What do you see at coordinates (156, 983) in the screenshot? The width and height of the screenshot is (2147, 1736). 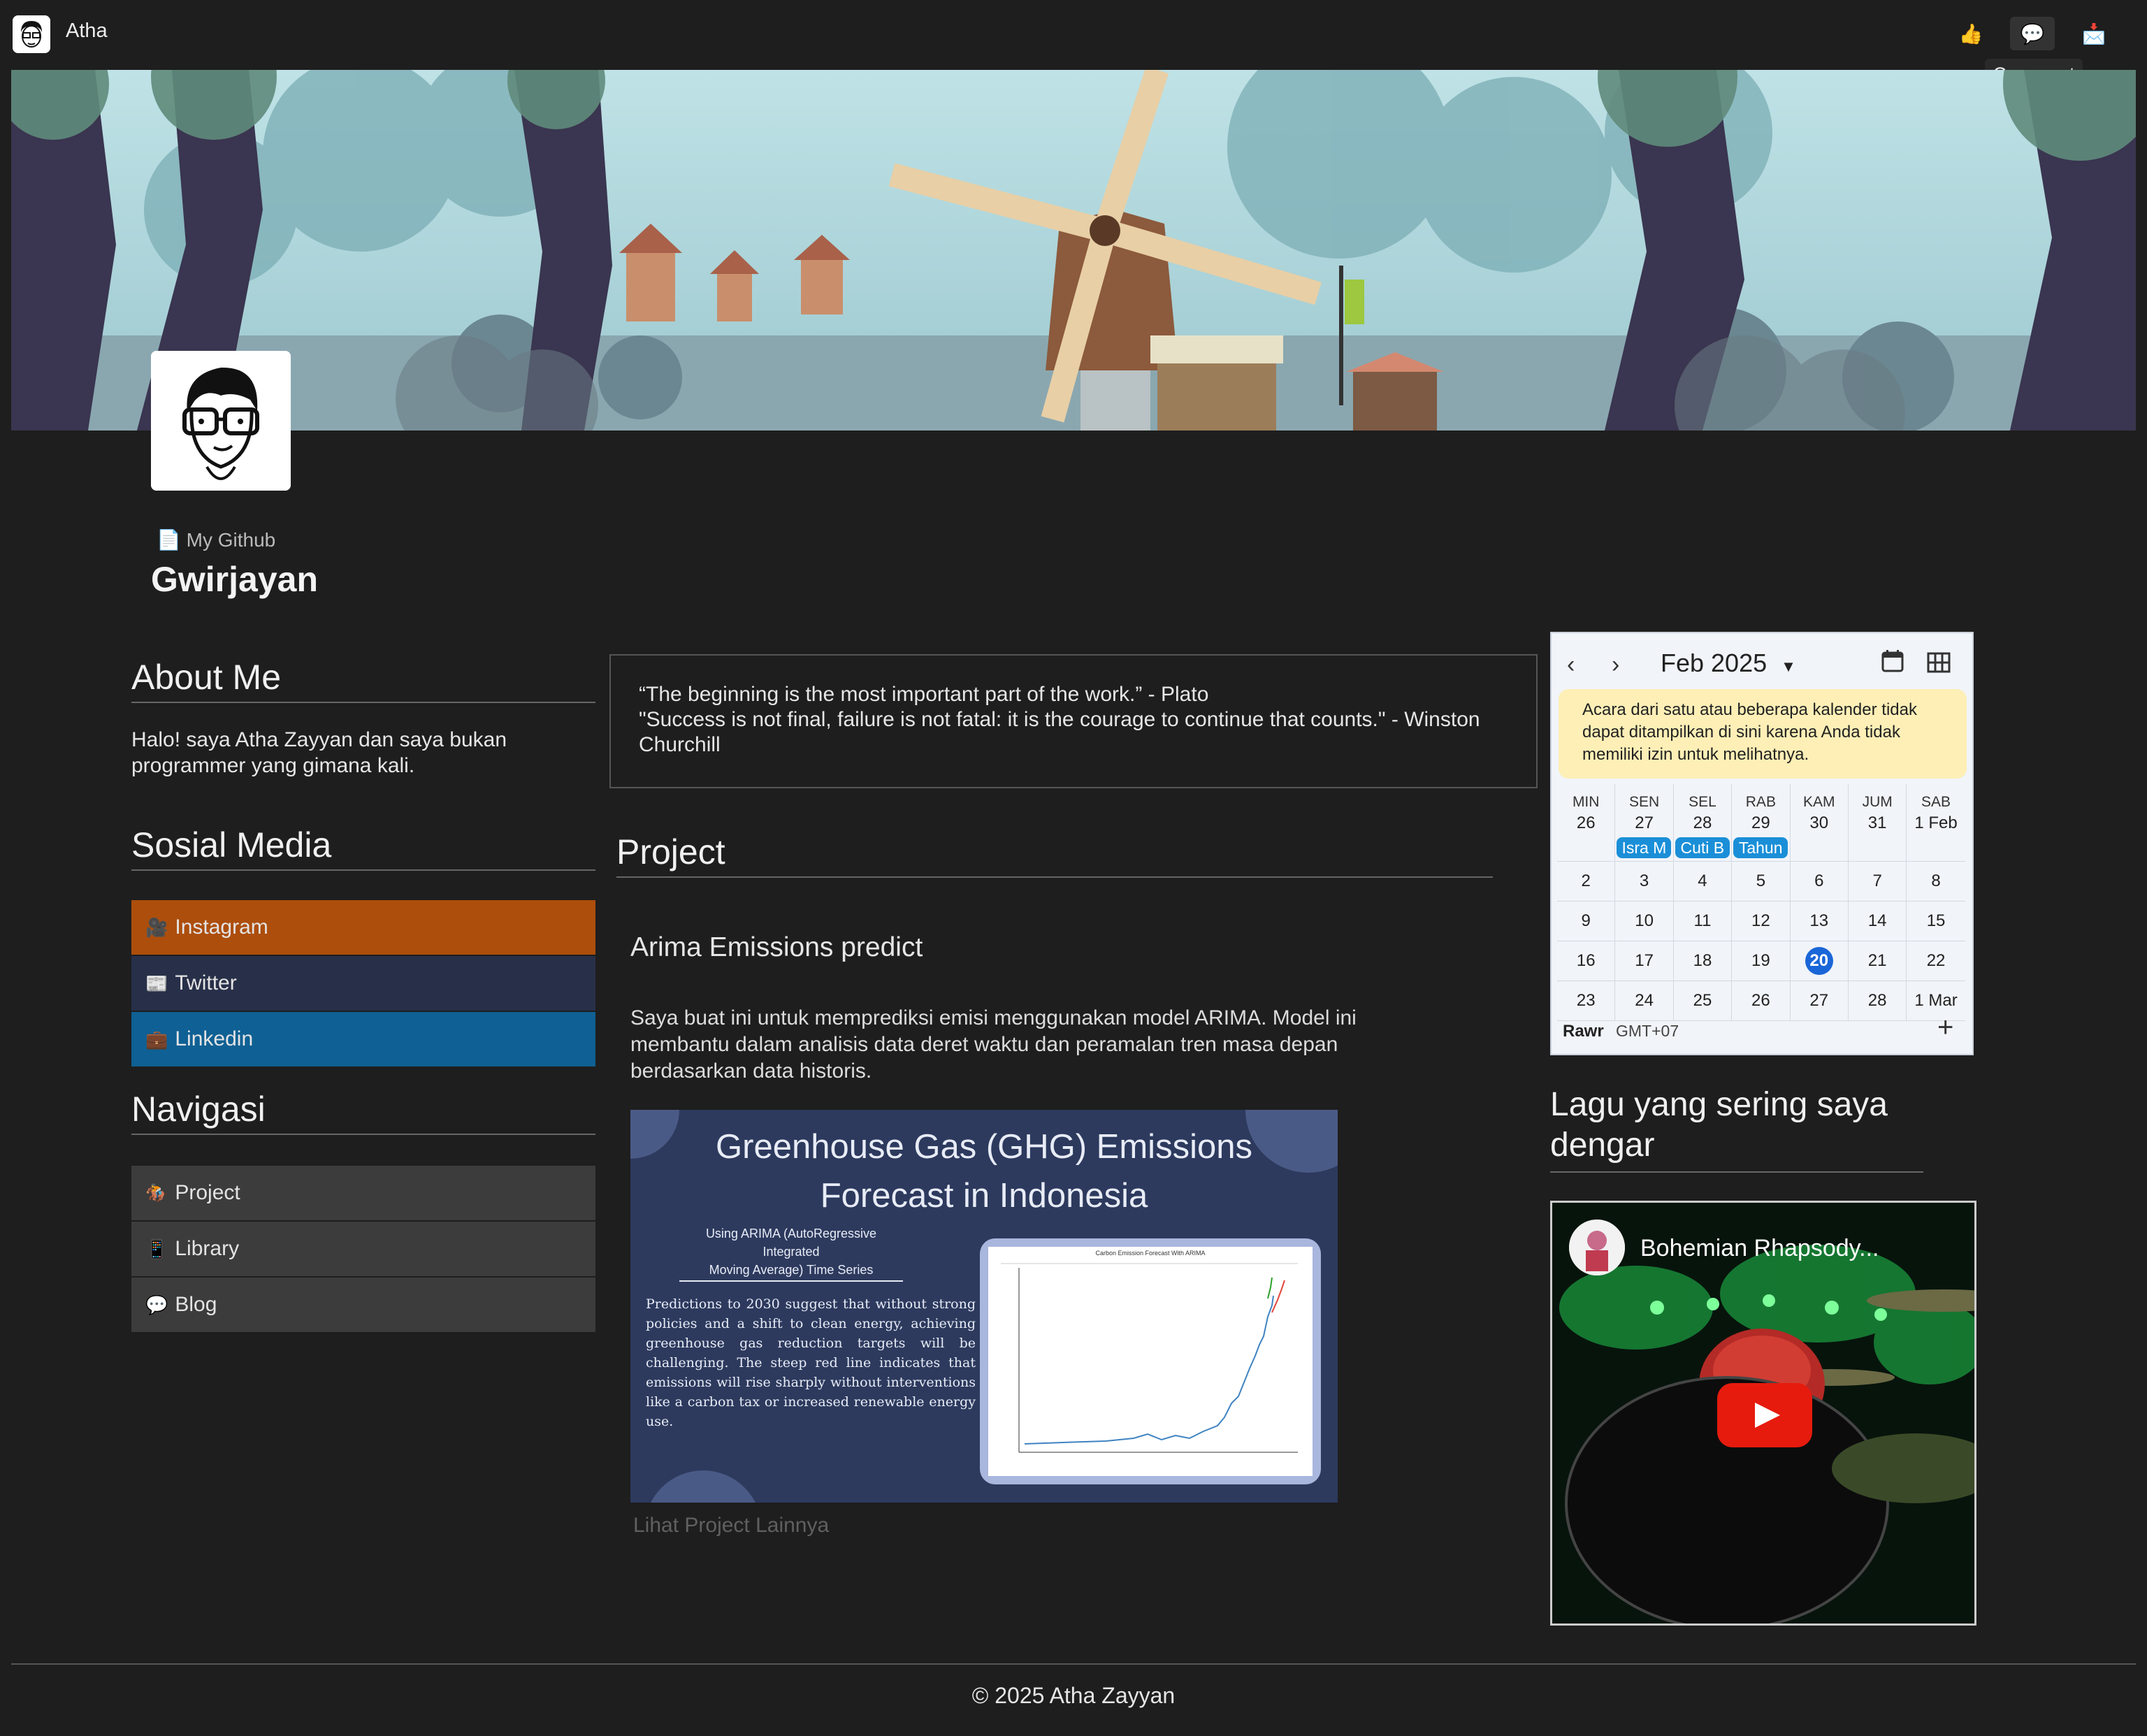 I see `newspaper-icon: 📰` at bounding box center [156, 983].